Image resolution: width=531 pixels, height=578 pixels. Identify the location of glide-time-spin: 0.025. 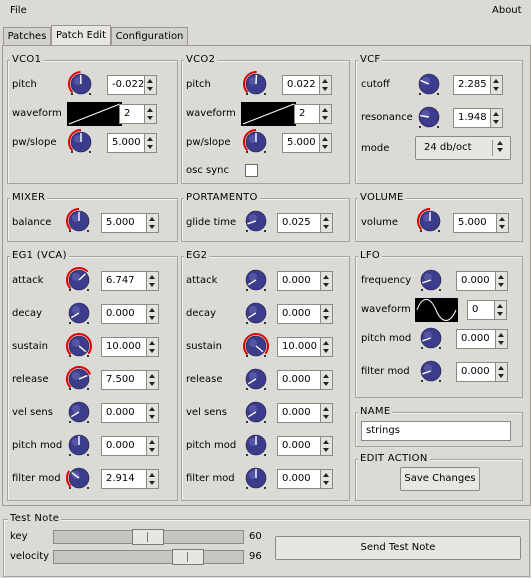
(305, 223).